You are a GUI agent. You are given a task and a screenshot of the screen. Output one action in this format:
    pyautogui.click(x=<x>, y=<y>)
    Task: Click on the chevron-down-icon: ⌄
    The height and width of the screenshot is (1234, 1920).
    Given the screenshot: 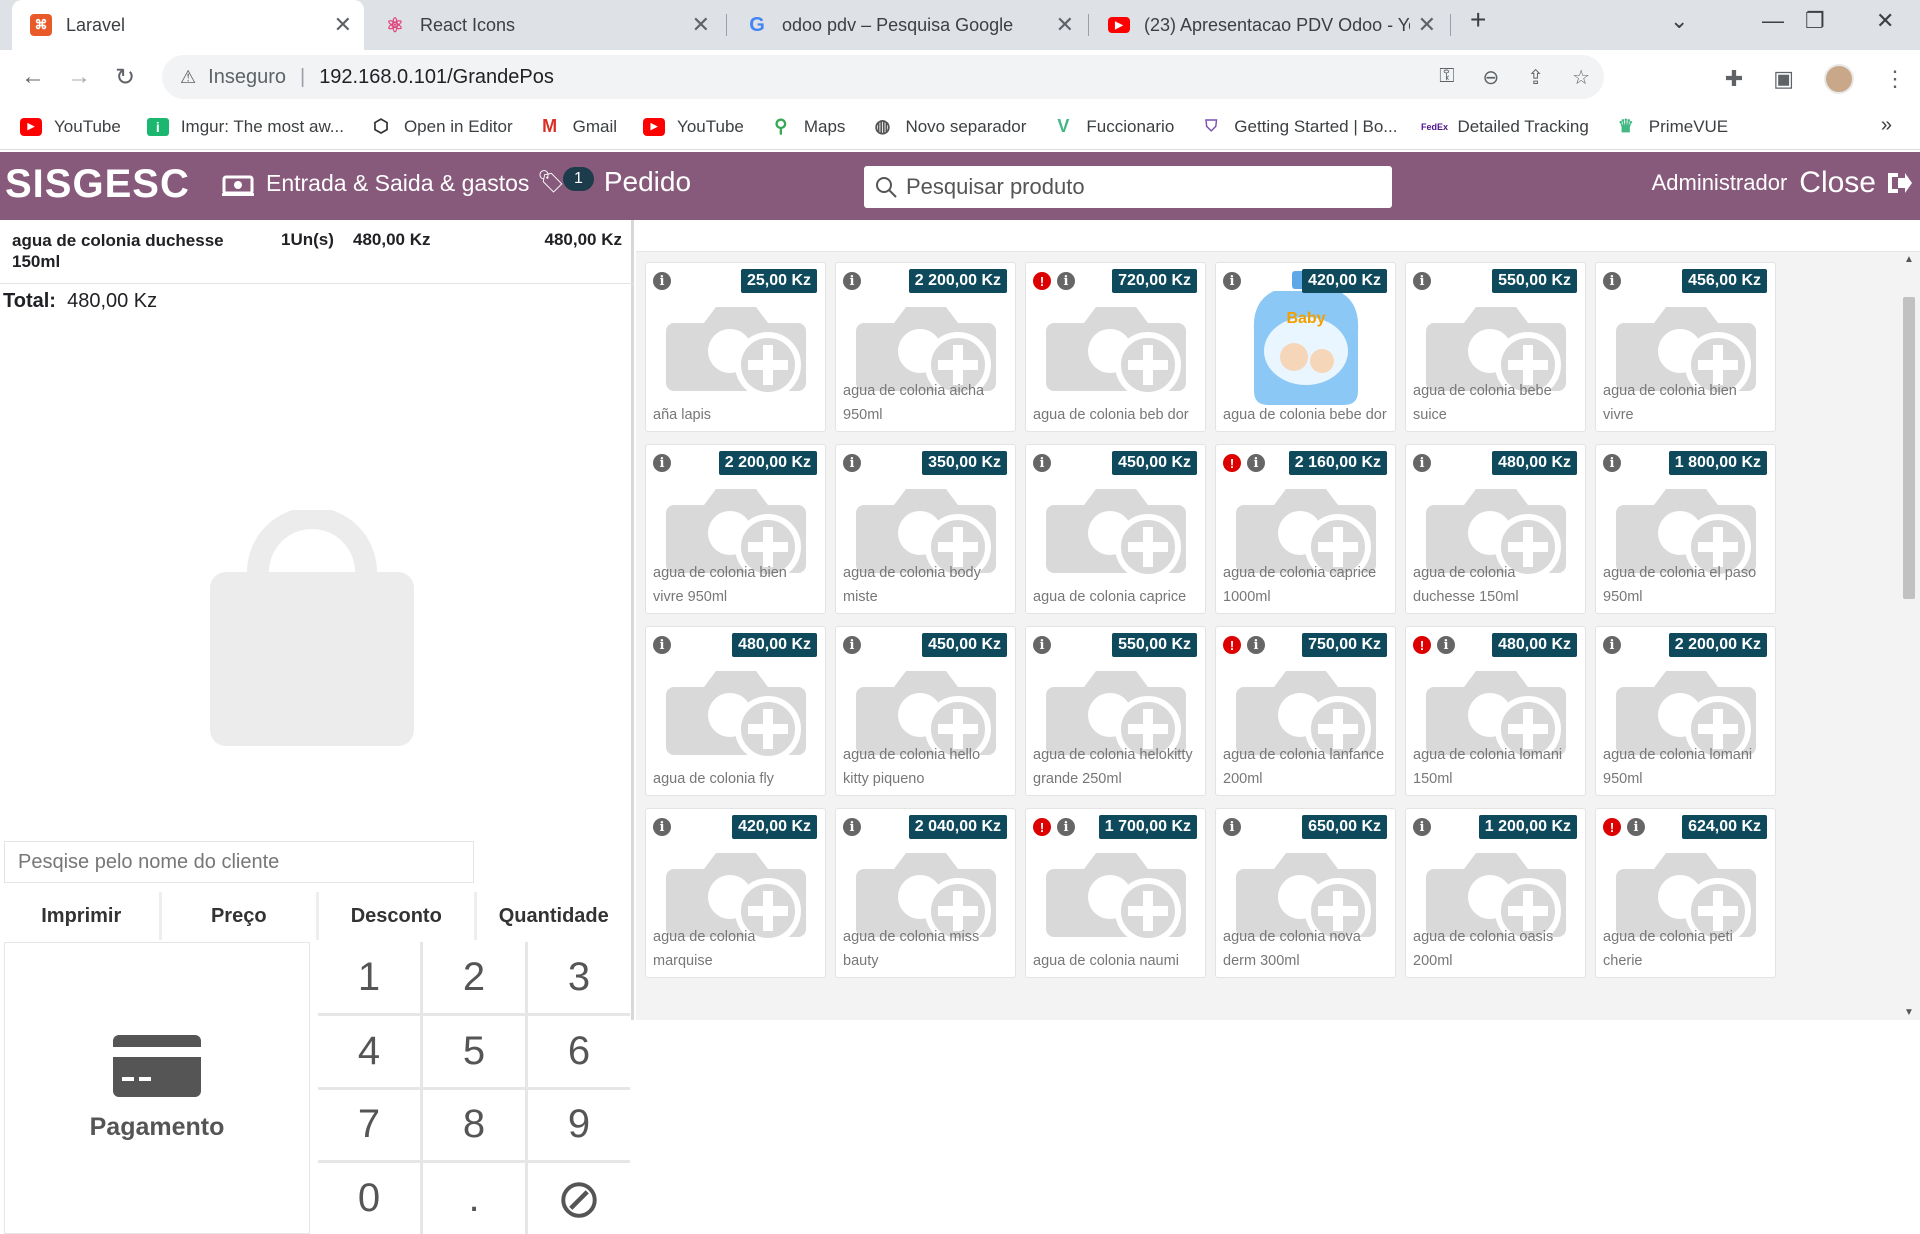 What is the action you would take?
    pyautogui.click(x=1679, y=21)
    